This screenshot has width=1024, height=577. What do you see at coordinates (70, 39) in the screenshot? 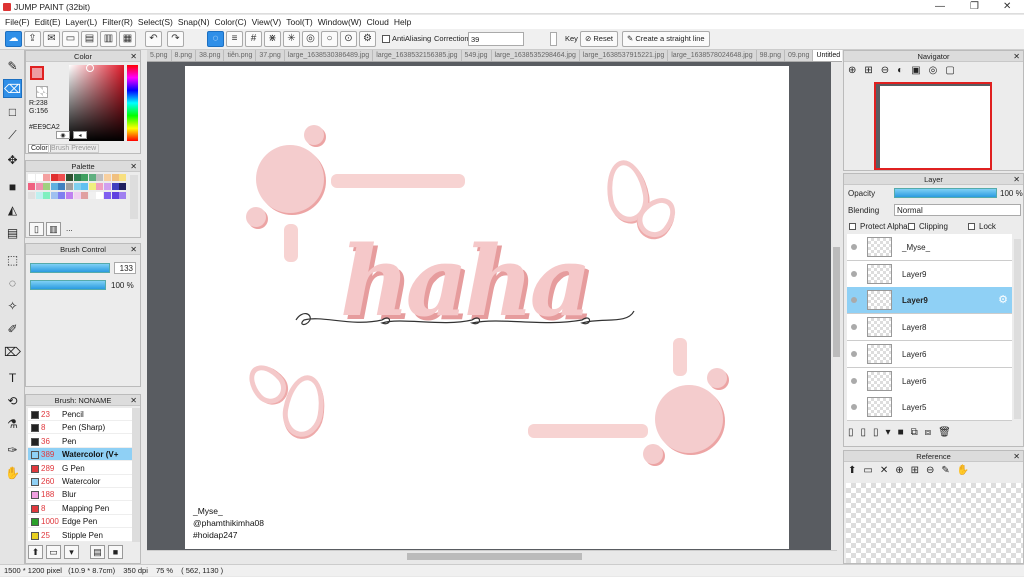
I see `monitor-icon: ▭` at bounding box center [70, 39].